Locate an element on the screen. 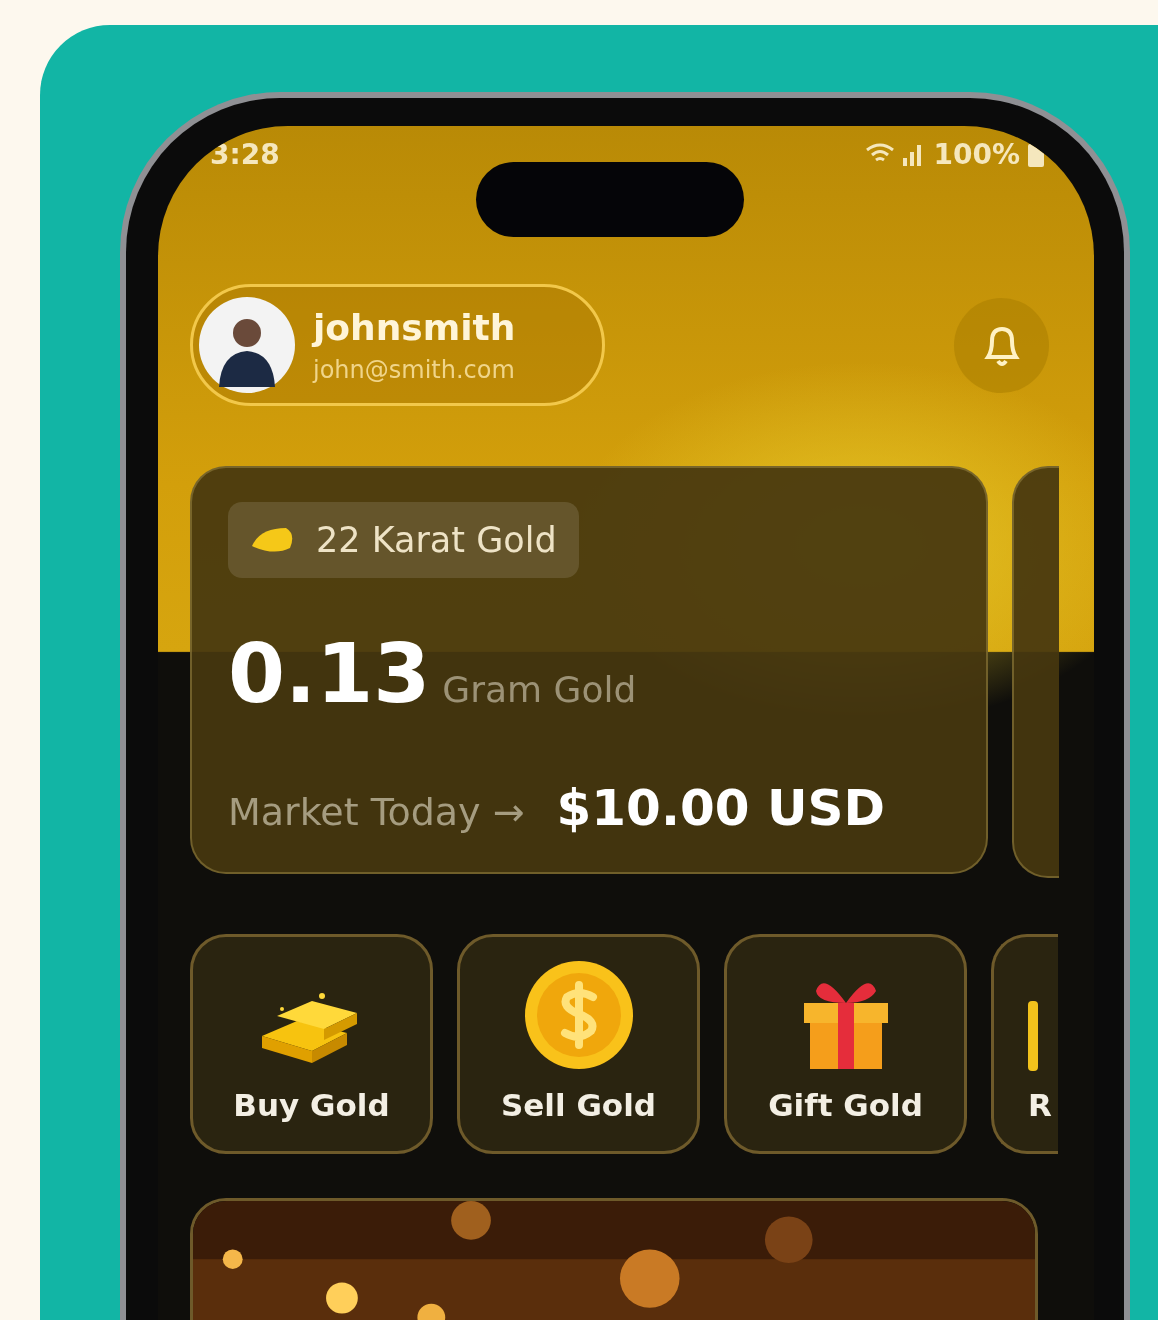 The width and height of the screenshot is (1158, 1320). coin-icon is located at coordinates (578, 1015).